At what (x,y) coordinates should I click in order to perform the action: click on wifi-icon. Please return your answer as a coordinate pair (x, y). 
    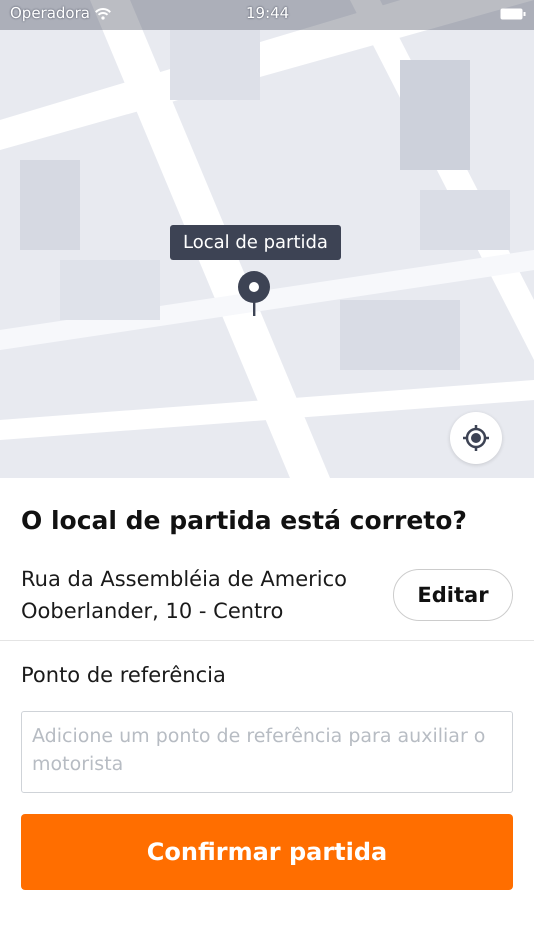
    Looking at the image, I should click on (103, 13).